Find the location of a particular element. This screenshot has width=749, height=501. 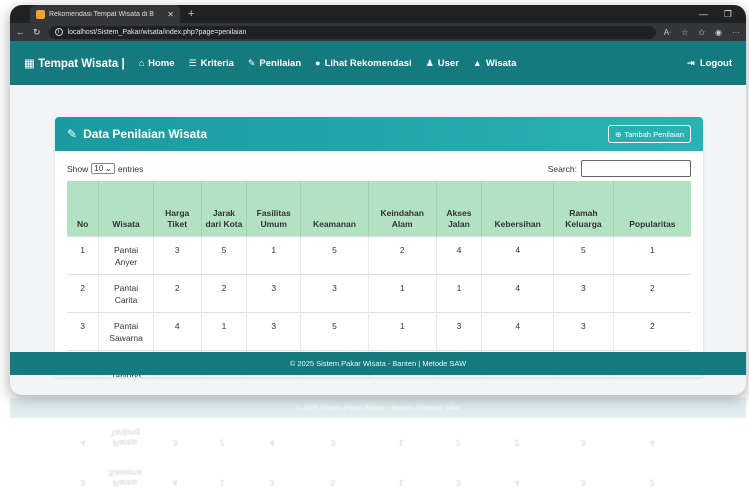

column-header: Keindahan Alam is located at coordinates (402, 208).